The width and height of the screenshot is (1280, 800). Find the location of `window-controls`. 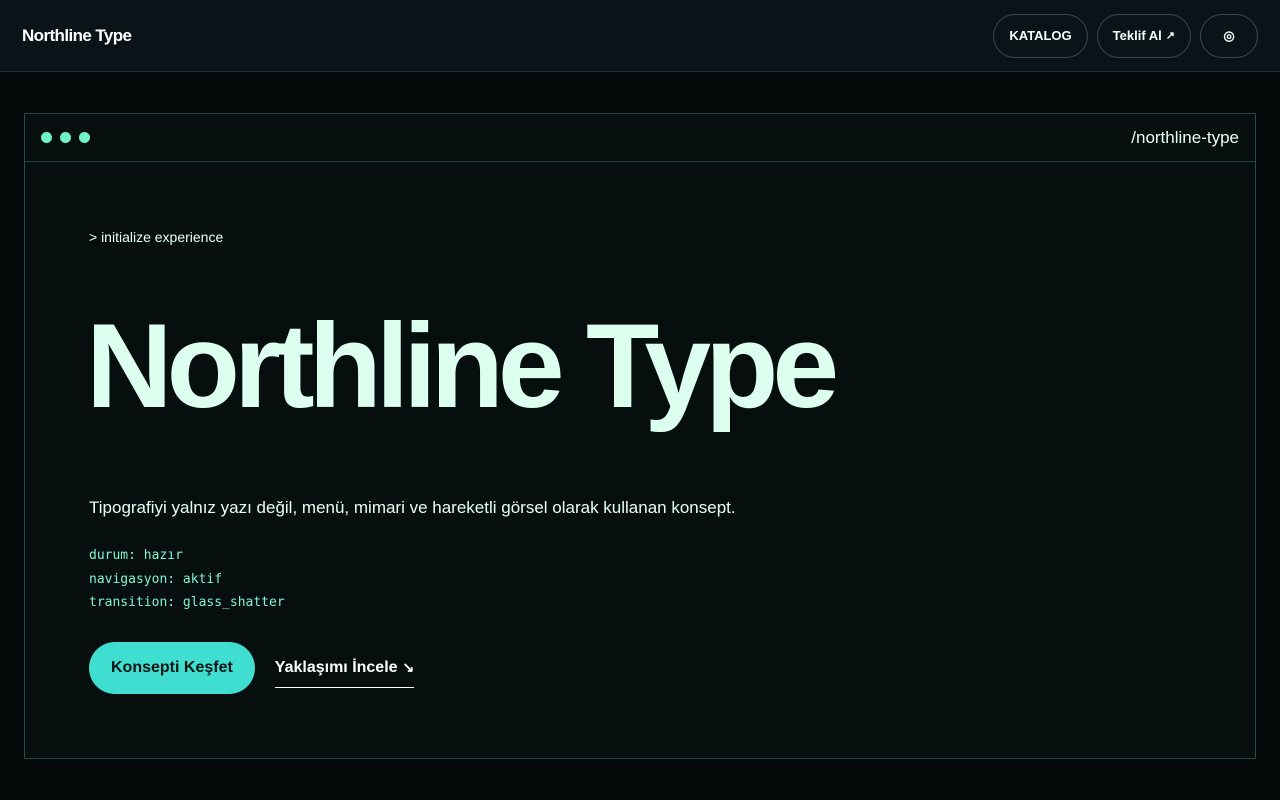

window-controls is located at coordinates (65, 137).